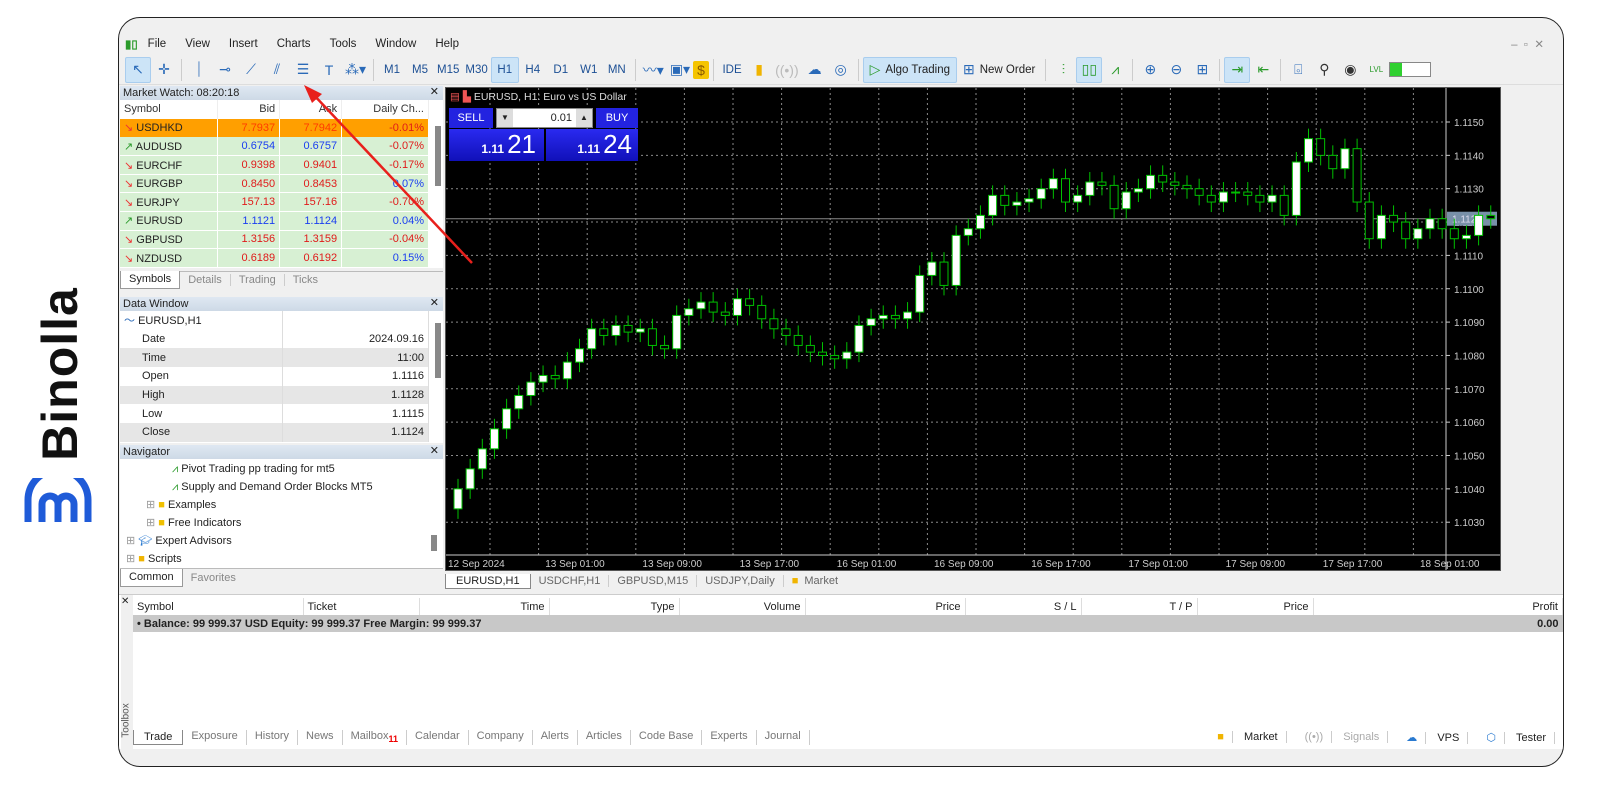 The width and height of the screenshot is (1600, 800). I want to click on vps-link: ☁ VPS, so click(1433, 737).